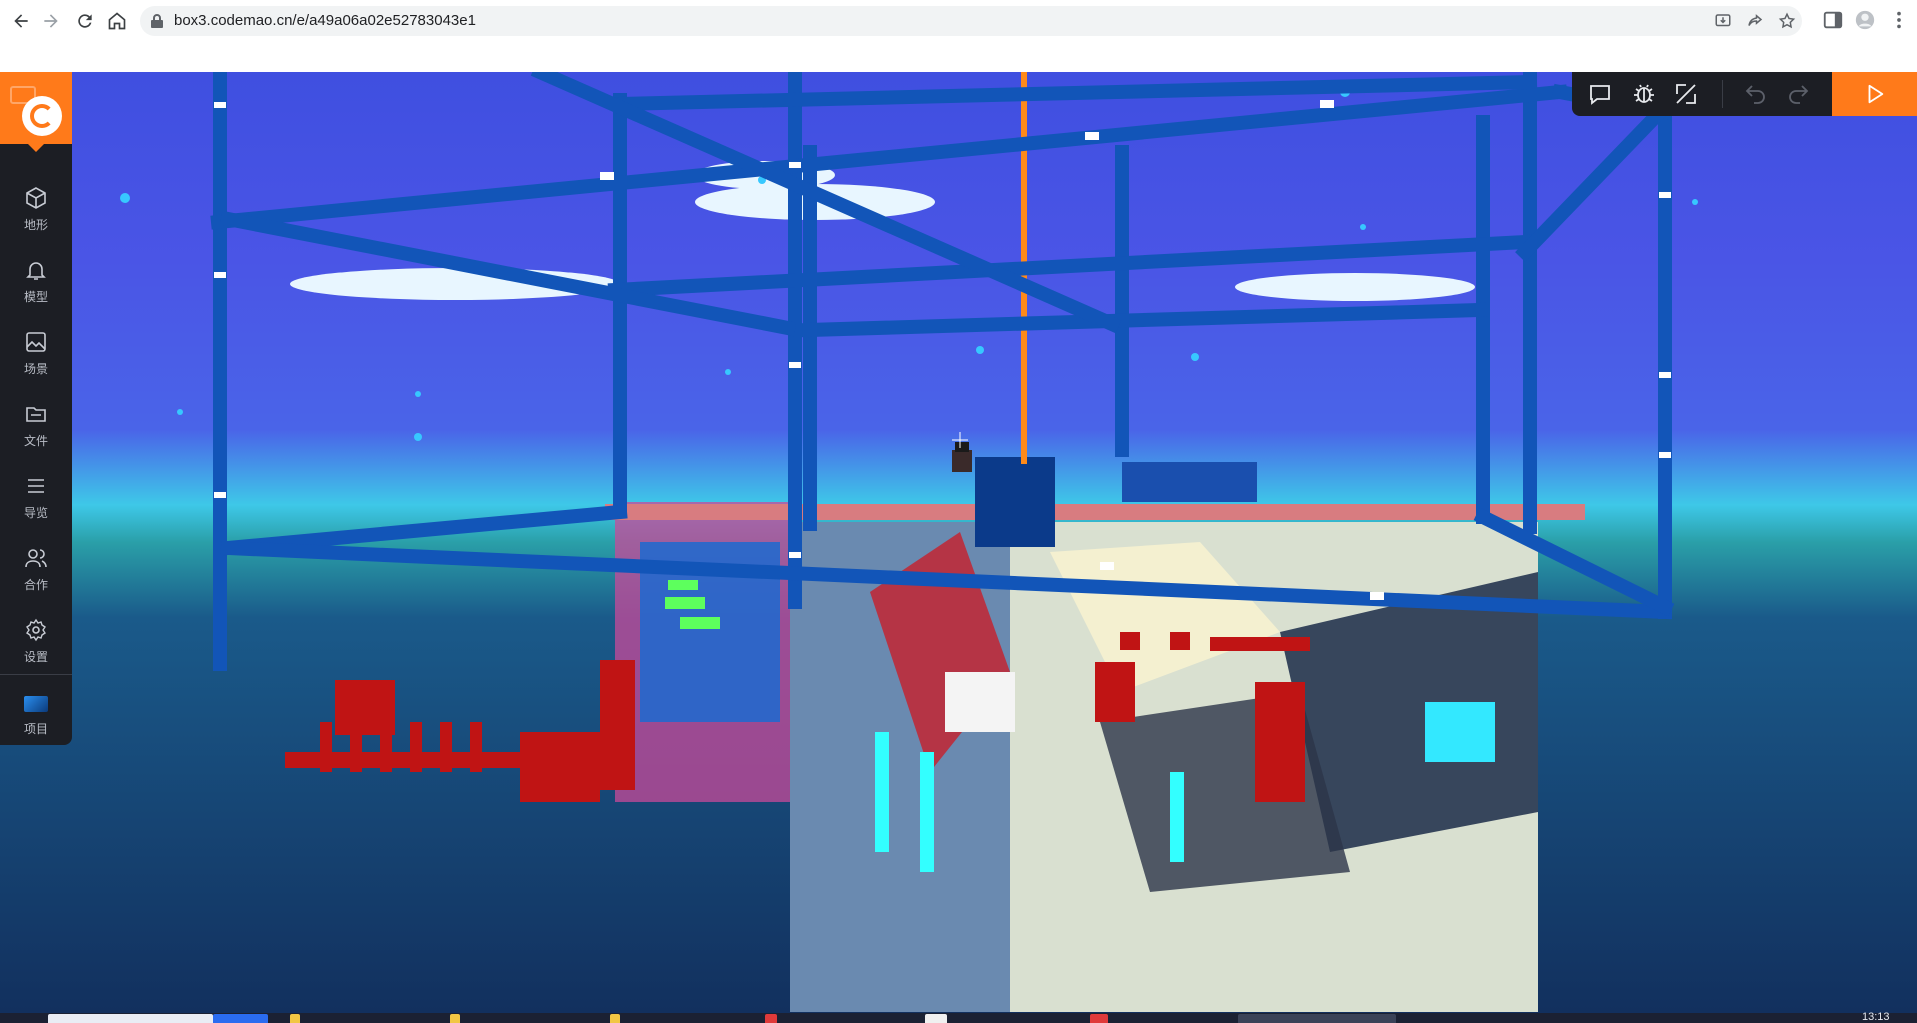 Image resolution: width=1917 pixels, height=1023 pixels. Describe the element at coordinates (35, 369) in the screenshot. I see `sidebar-item-label: 场景` at that location.